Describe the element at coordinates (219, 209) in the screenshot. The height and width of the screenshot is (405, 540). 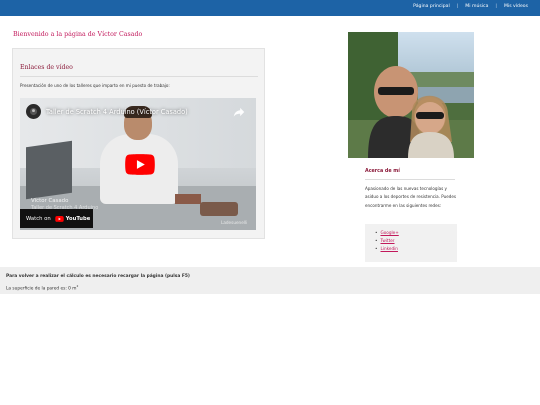
I see `video-thumbnail-robot` at that location.